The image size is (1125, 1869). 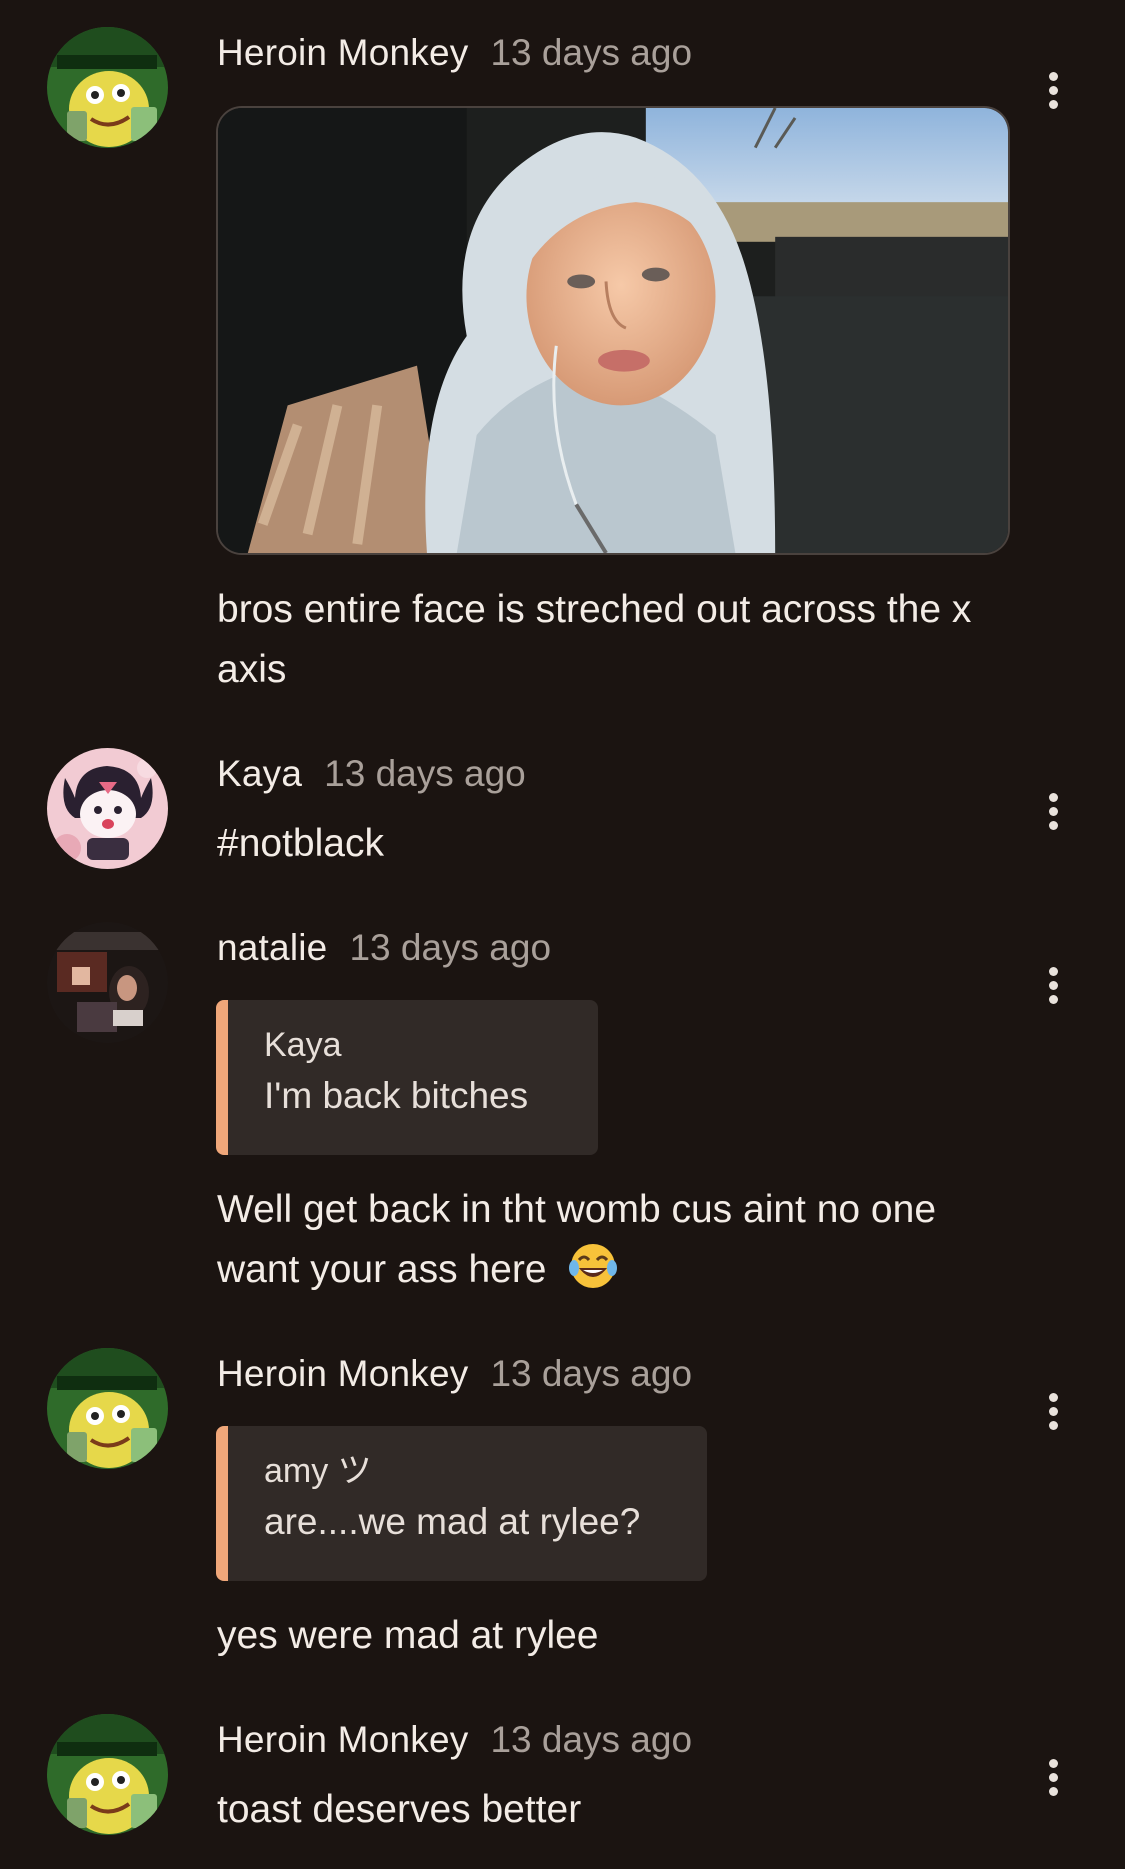 I want to click on quoted-author: Kaya, so click(x=303, y=1045).